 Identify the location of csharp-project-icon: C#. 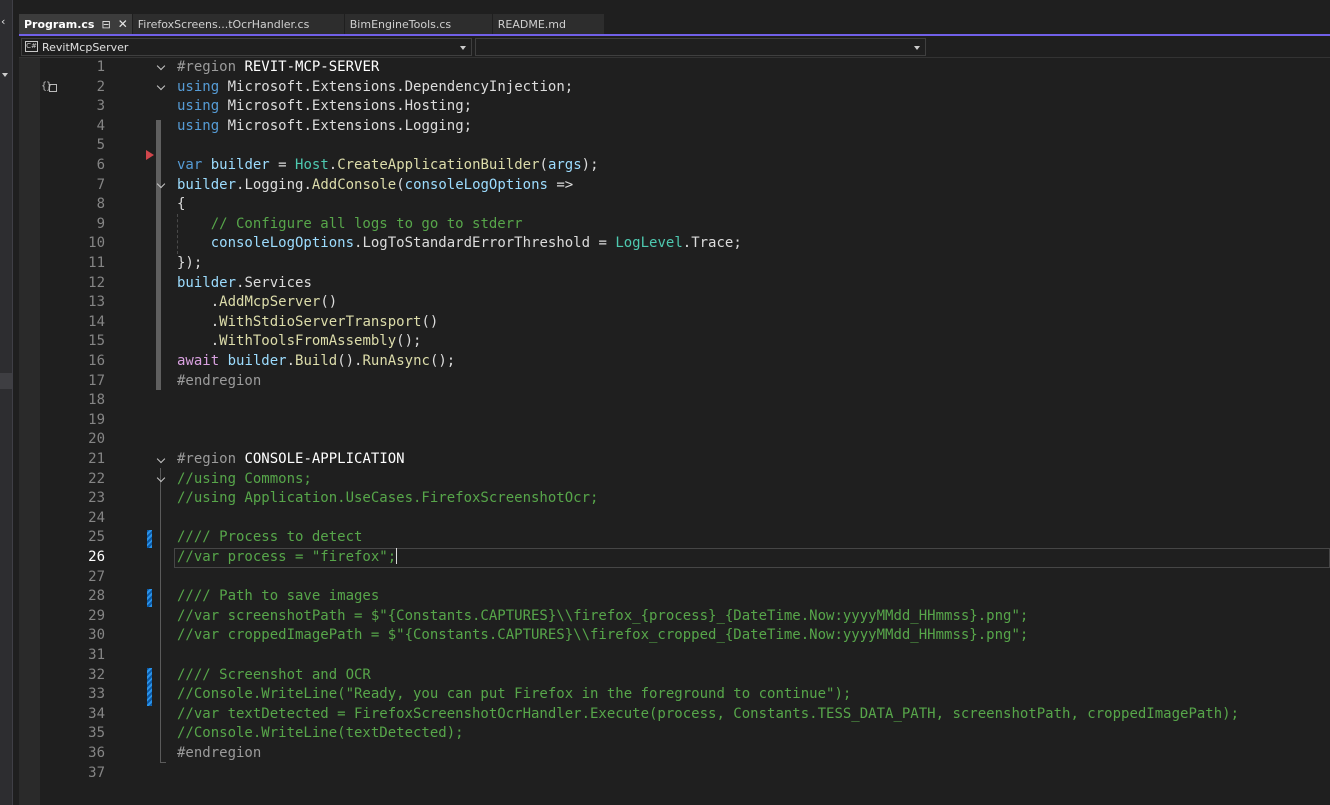
(31, 46).